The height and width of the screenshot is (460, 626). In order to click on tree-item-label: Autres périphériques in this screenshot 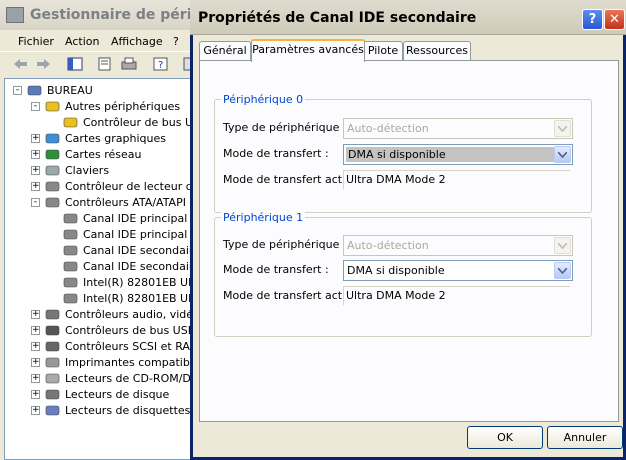, I will do `click(123, 106)`.